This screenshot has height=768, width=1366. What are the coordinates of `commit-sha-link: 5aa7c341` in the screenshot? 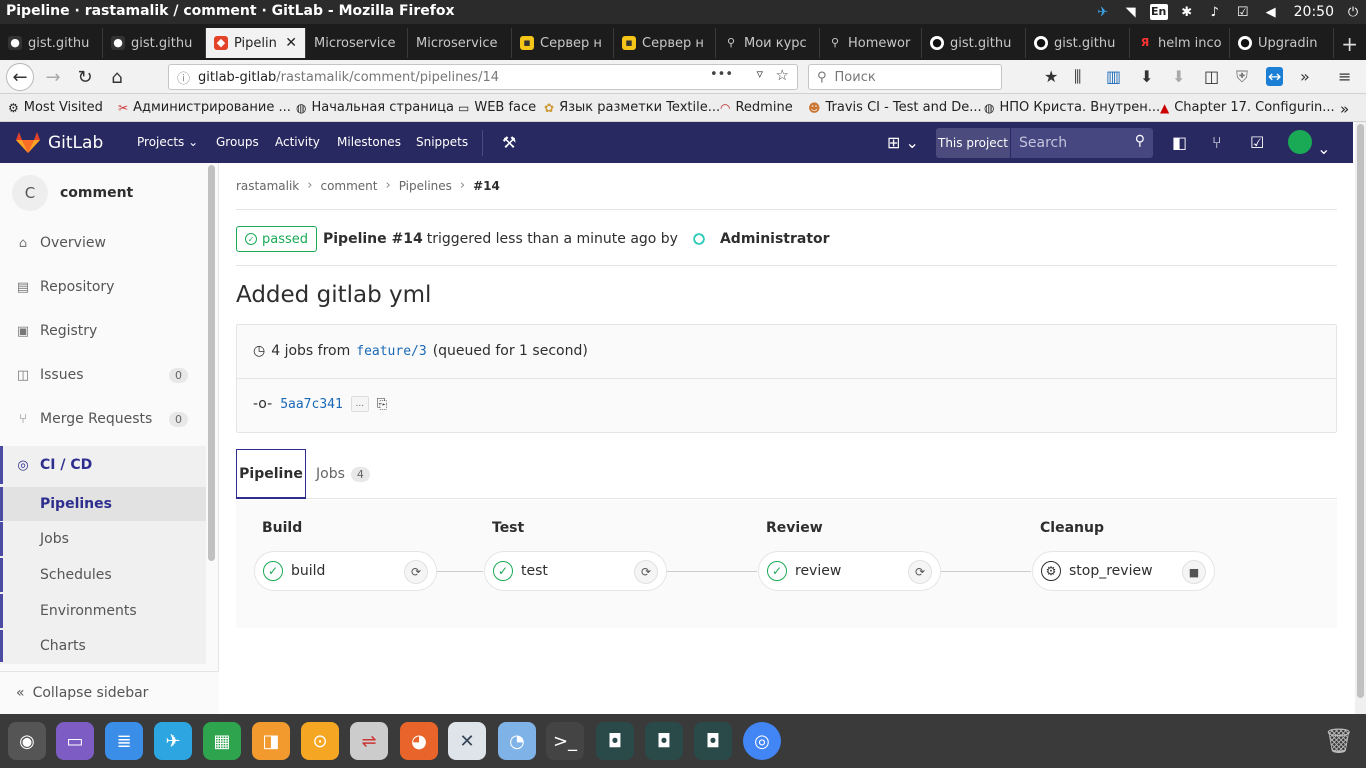 It's located at (311, 404).